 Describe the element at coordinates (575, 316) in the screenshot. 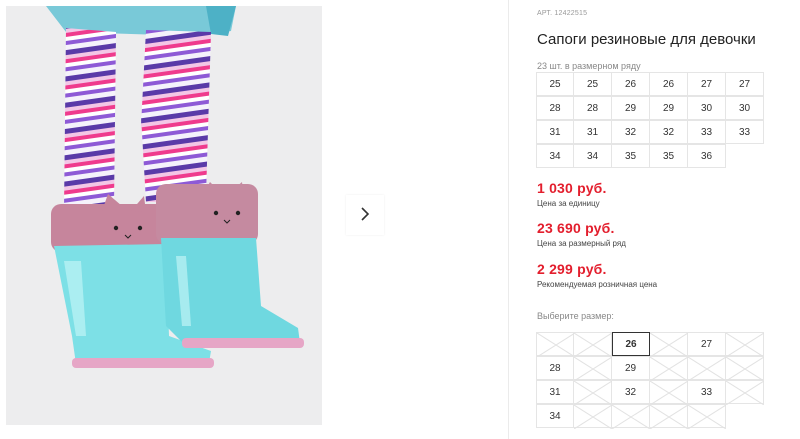

I see `choose-size-label: Выберите размер:` at that location.